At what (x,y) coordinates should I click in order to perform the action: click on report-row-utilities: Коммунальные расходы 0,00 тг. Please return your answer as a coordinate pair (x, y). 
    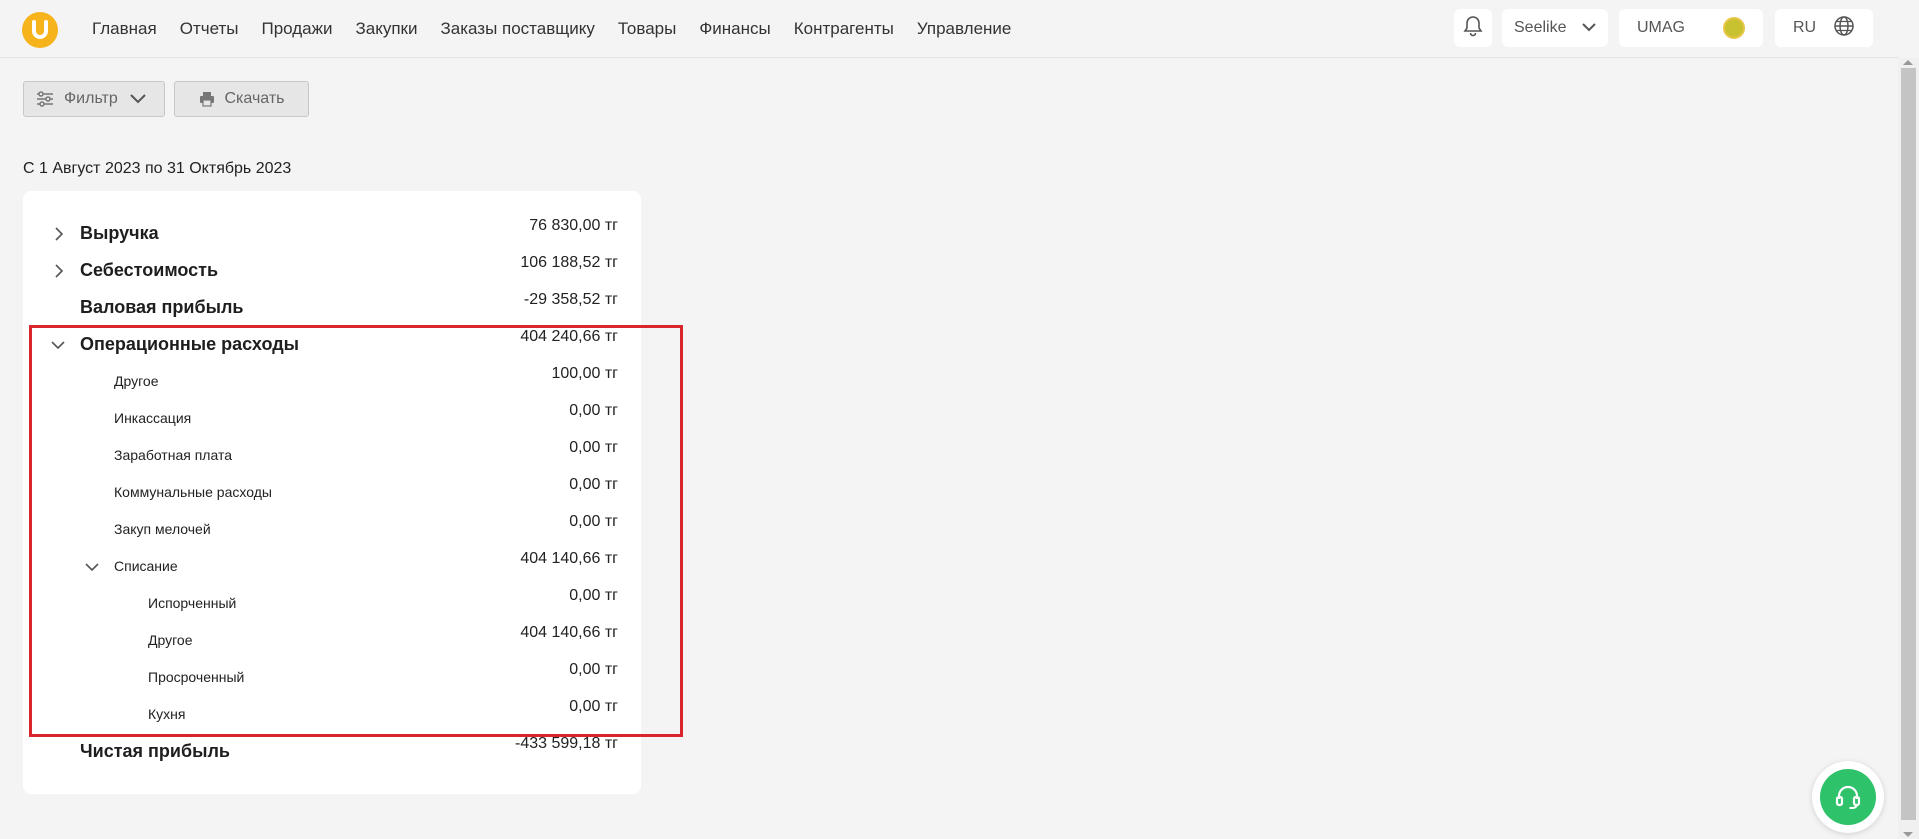
    Looking at the image, I should click on (332, 492).